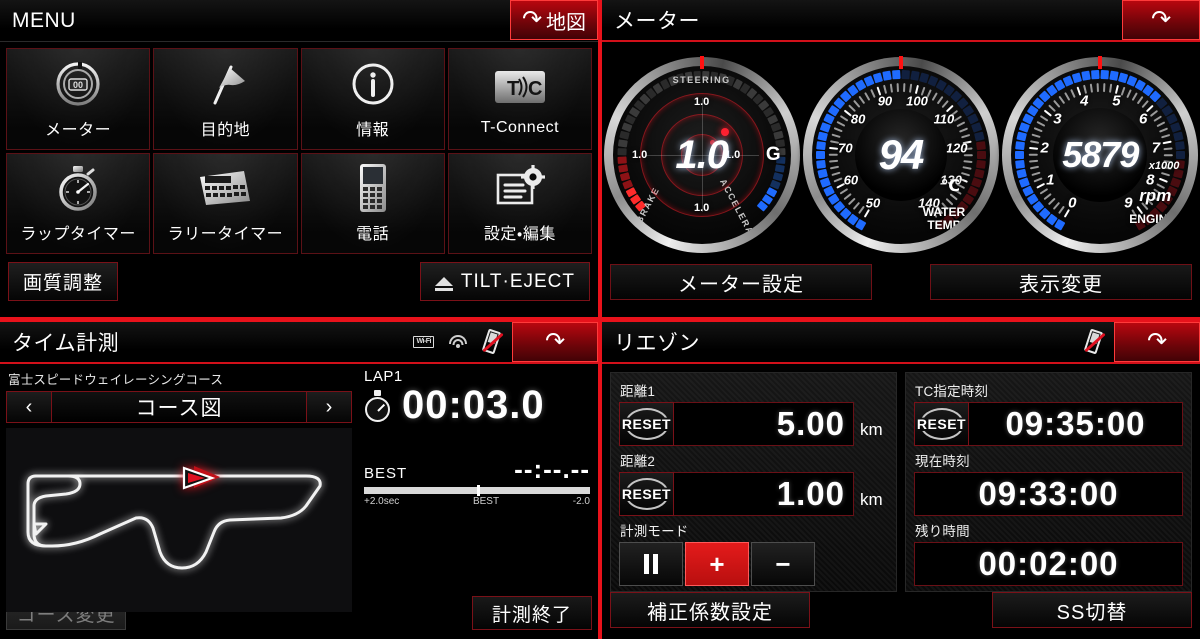 This screenshot has width=1200, height=639. I want to click on menu-item-info: 情報, so click(372, 99).